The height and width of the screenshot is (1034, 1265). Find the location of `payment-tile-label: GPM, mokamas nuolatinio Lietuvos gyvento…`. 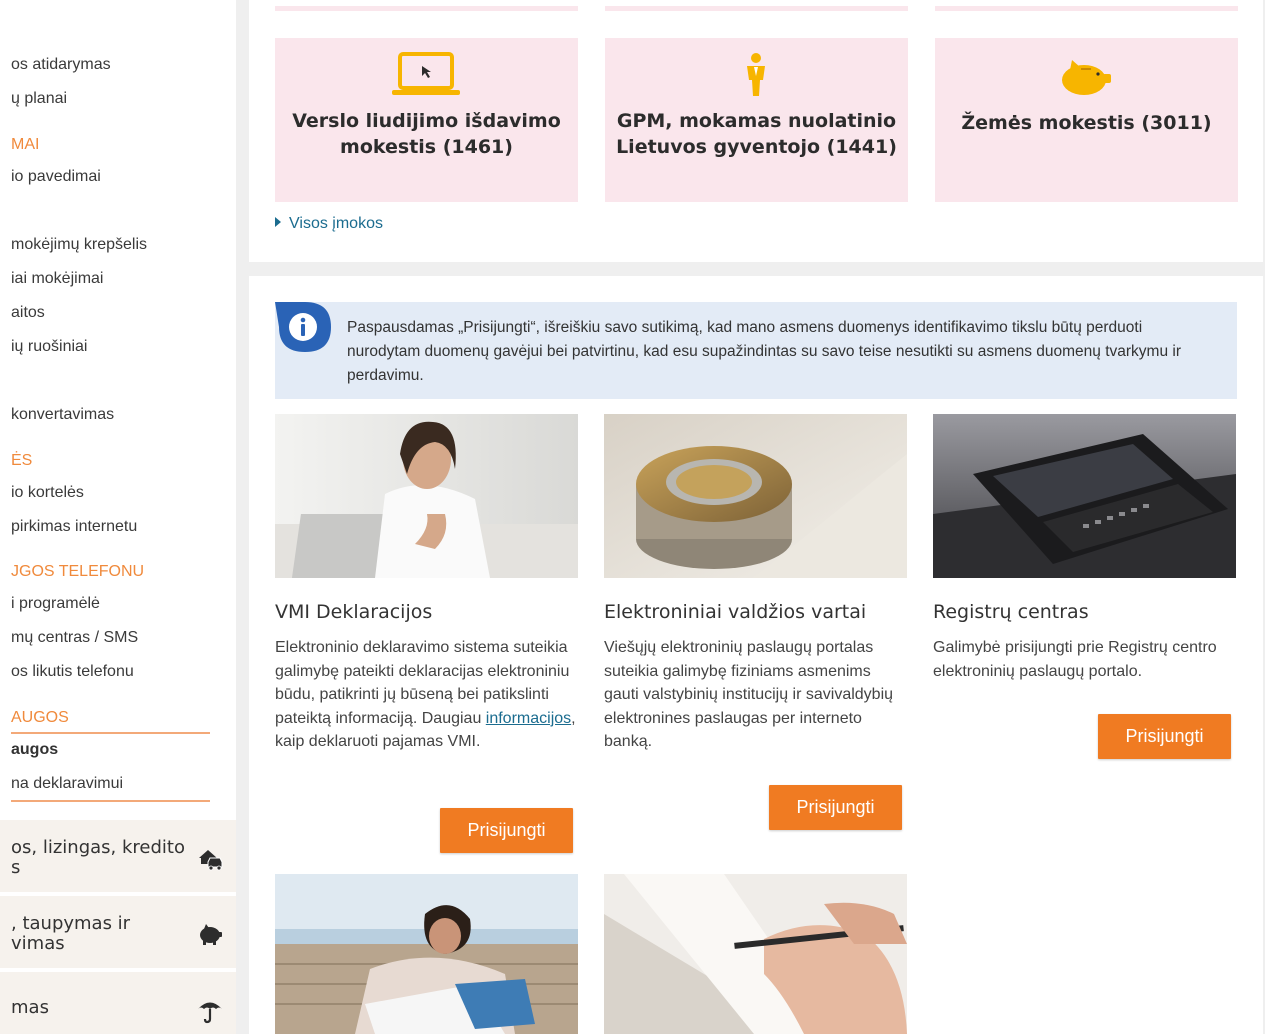

payment-tile-label: GPM, mokamas nuolatinio Lietuvos gyvento… is located at coordinates (756, 134).